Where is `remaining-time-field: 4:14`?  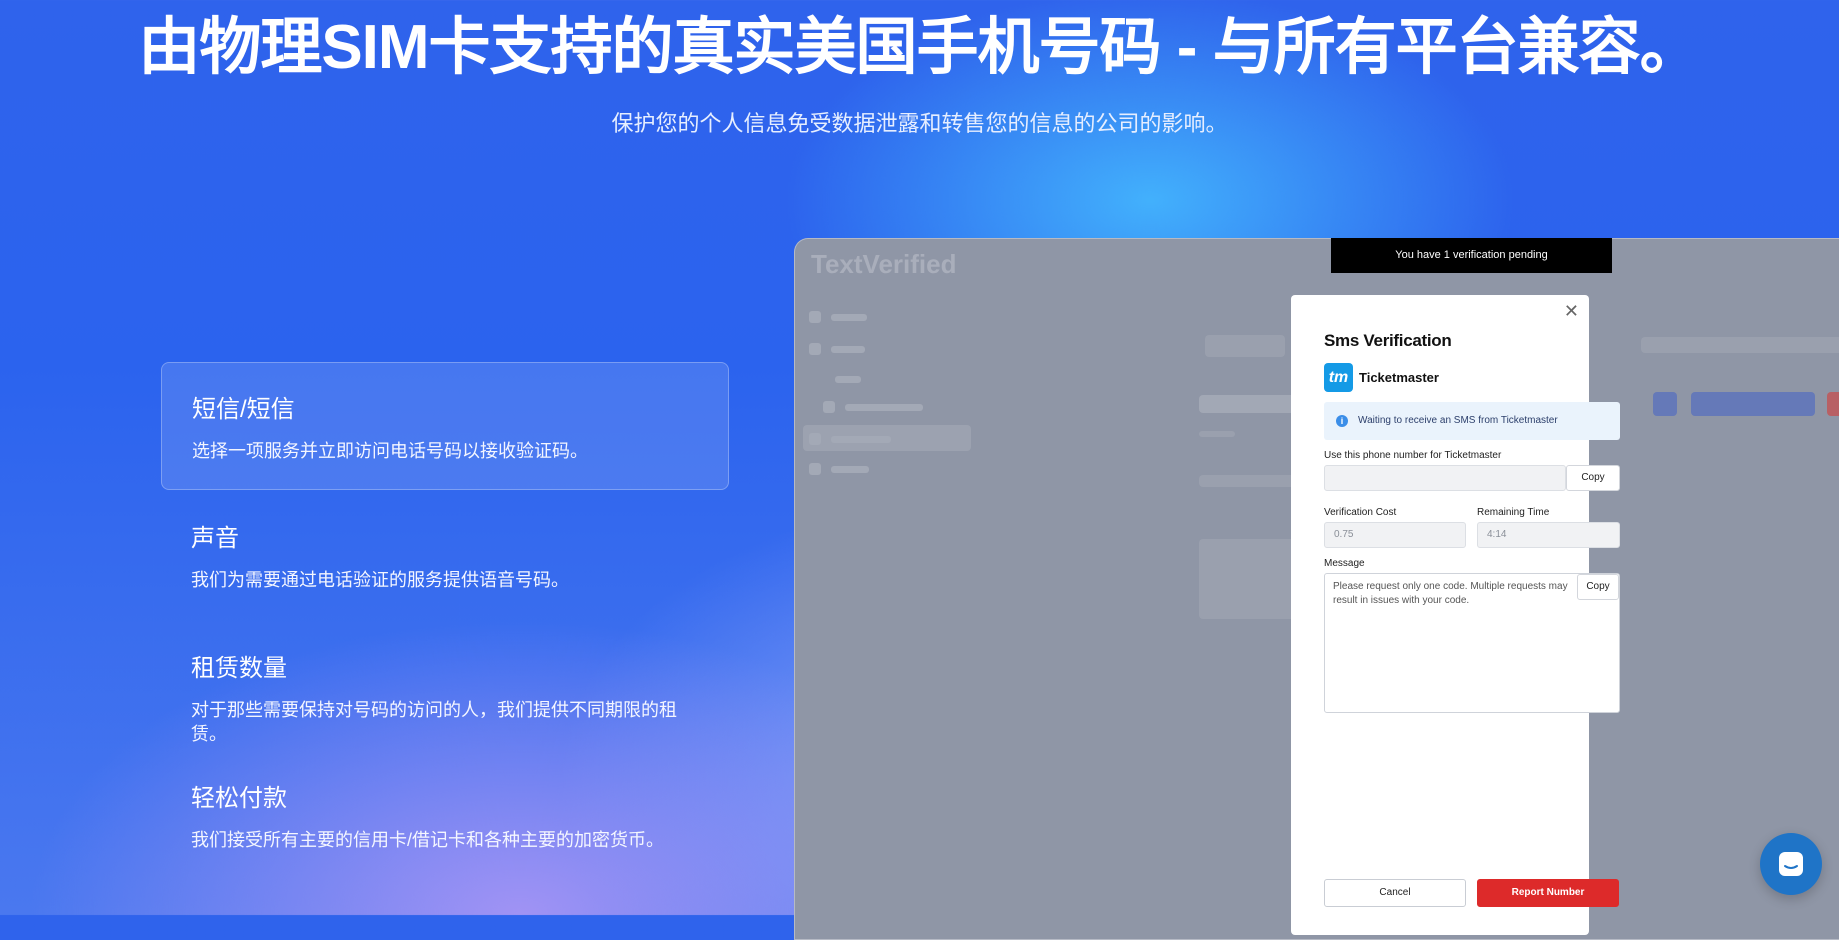
remaining-time-field: 4:14 is located at coordinates (1548, 535).